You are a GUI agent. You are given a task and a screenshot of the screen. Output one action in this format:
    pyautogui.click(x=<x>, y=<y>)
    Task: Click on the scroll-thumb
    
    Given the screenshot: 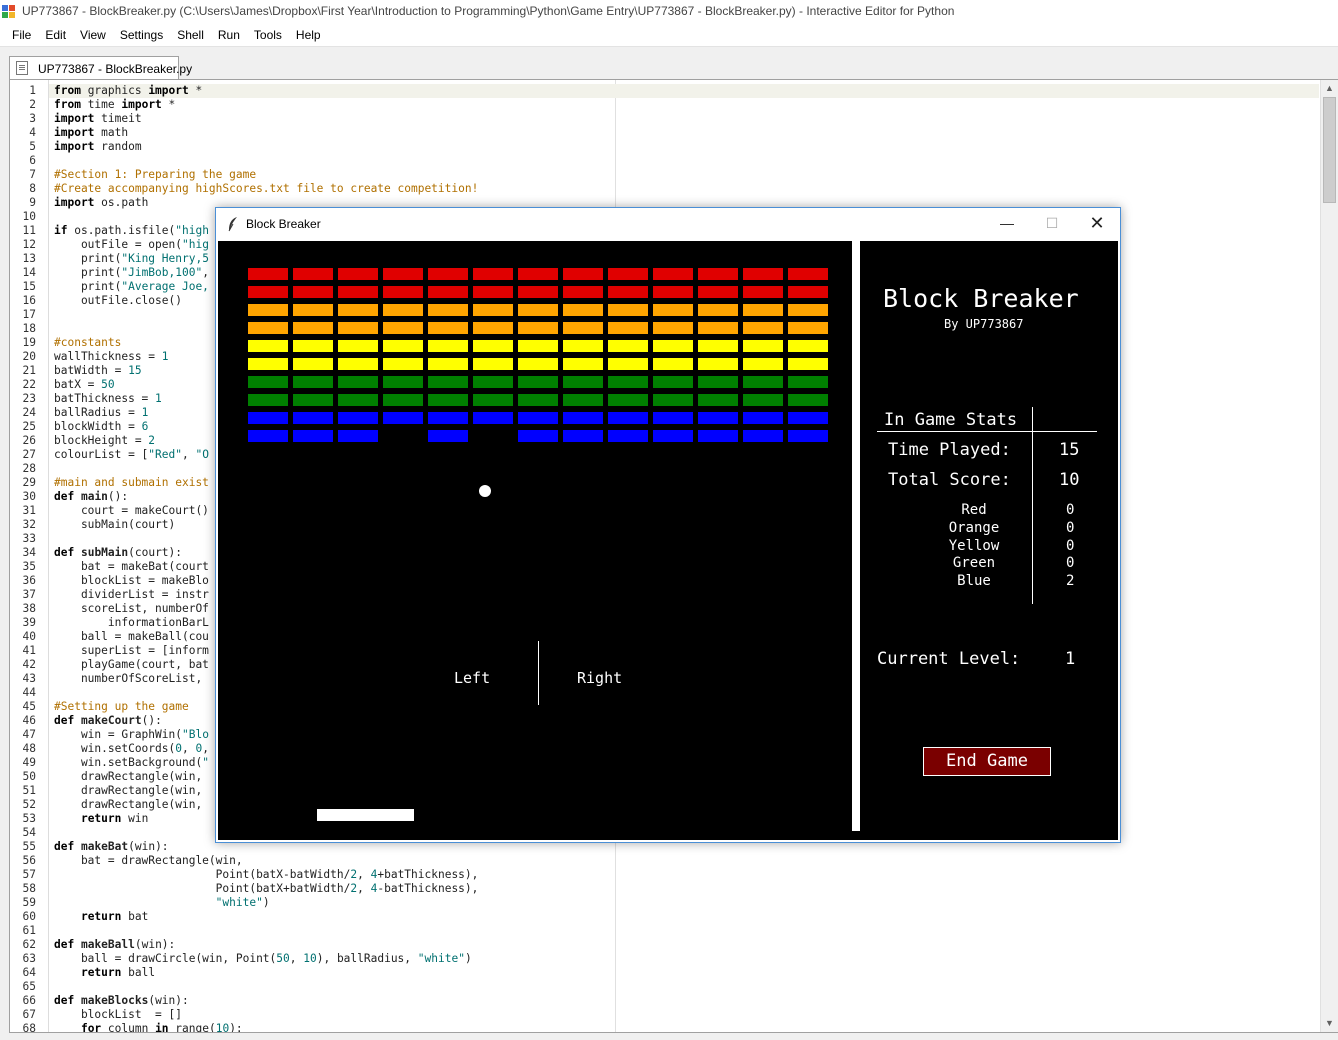 What is the action you would take?
    pyautogui.click(x=1329, y=150)
    